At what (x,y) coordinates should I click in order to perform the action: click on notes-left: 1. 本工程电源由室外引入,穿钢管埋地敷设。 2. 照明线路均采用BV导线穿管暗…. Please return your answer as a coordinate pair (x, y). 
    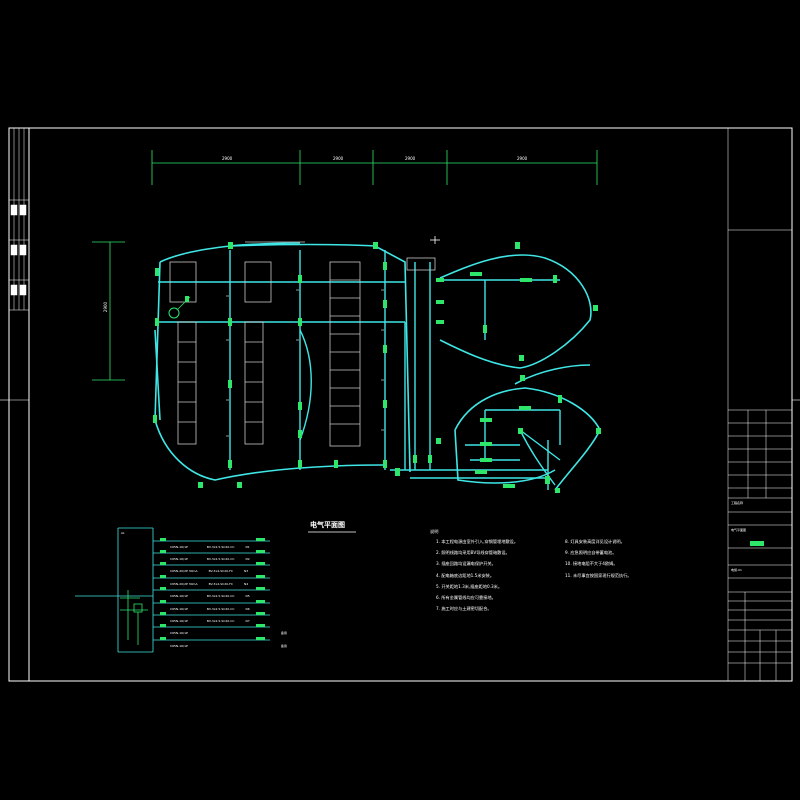
    Looking at the image, I should click on (498, 578).